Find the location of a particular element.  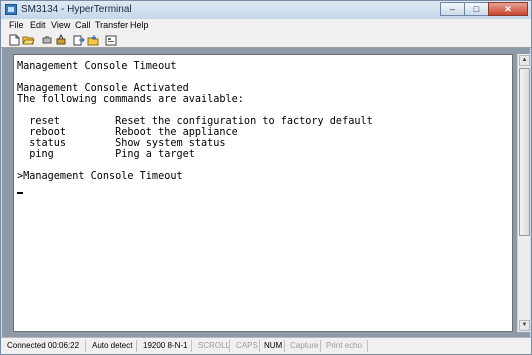

scroll-up-arrow-icon: ▲ is located at coordinates (524, 60).